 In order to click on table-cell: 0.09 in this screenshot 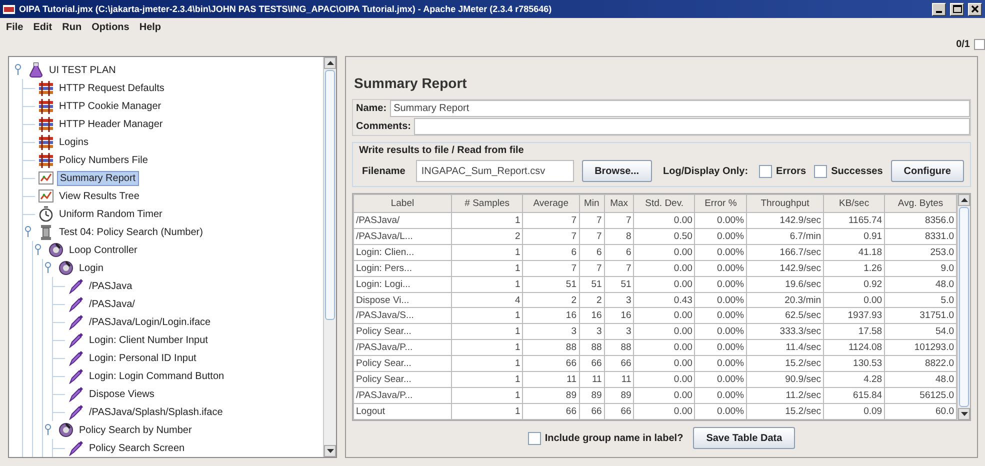, I will do `click(854, 411)`.